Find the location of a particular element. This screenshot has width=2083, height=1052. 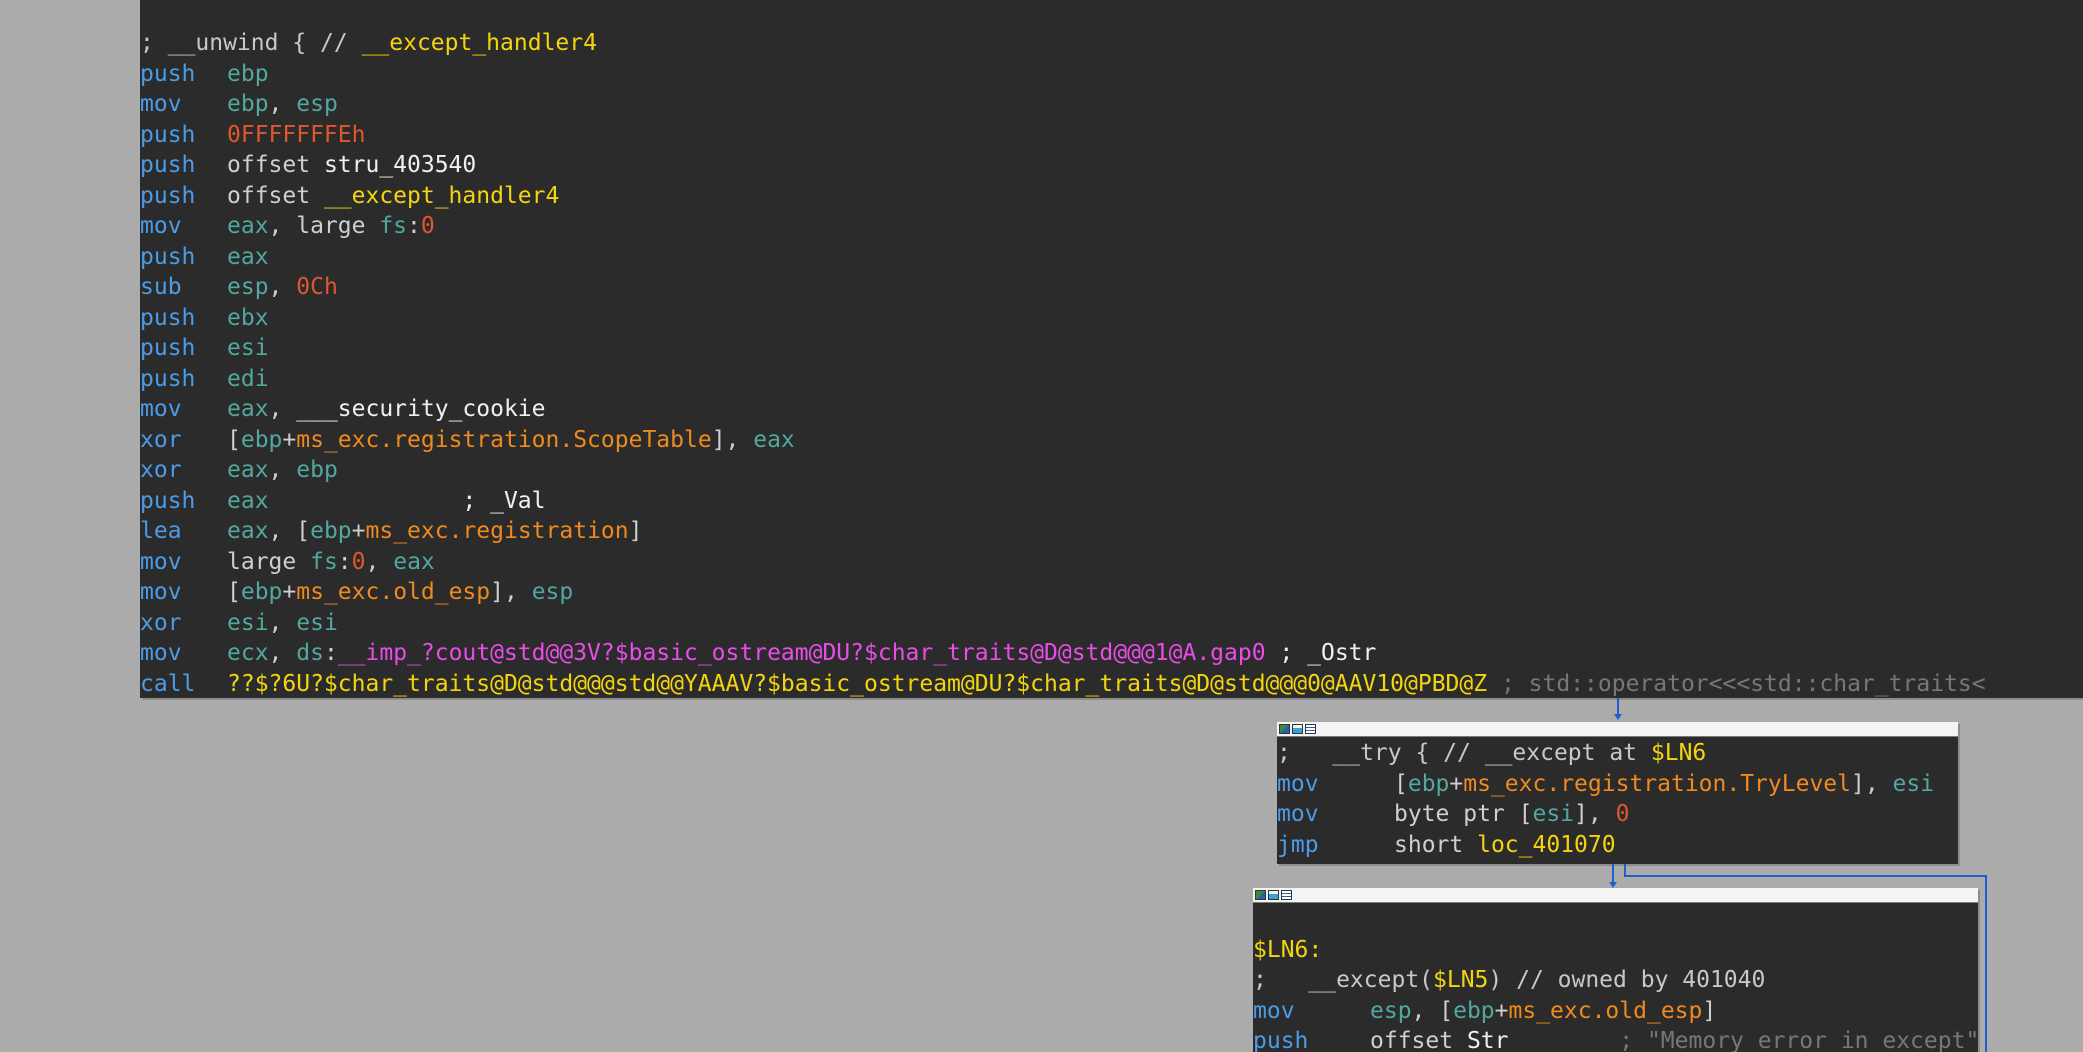

code-line: push edi is located at coordinates (1111, 379).